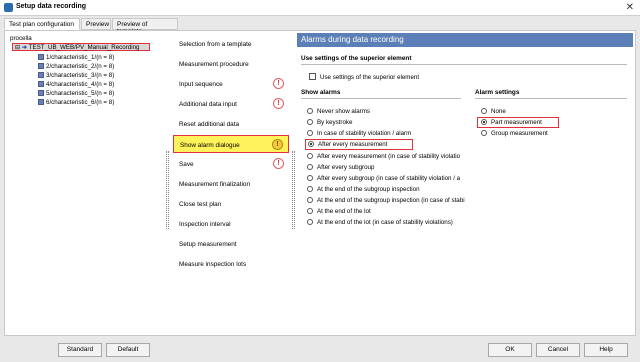 This screenshot has height=362, width=640. I want to click on tree-characteristic: 2/characteristic_2/(n = 8), so click(76, 67).